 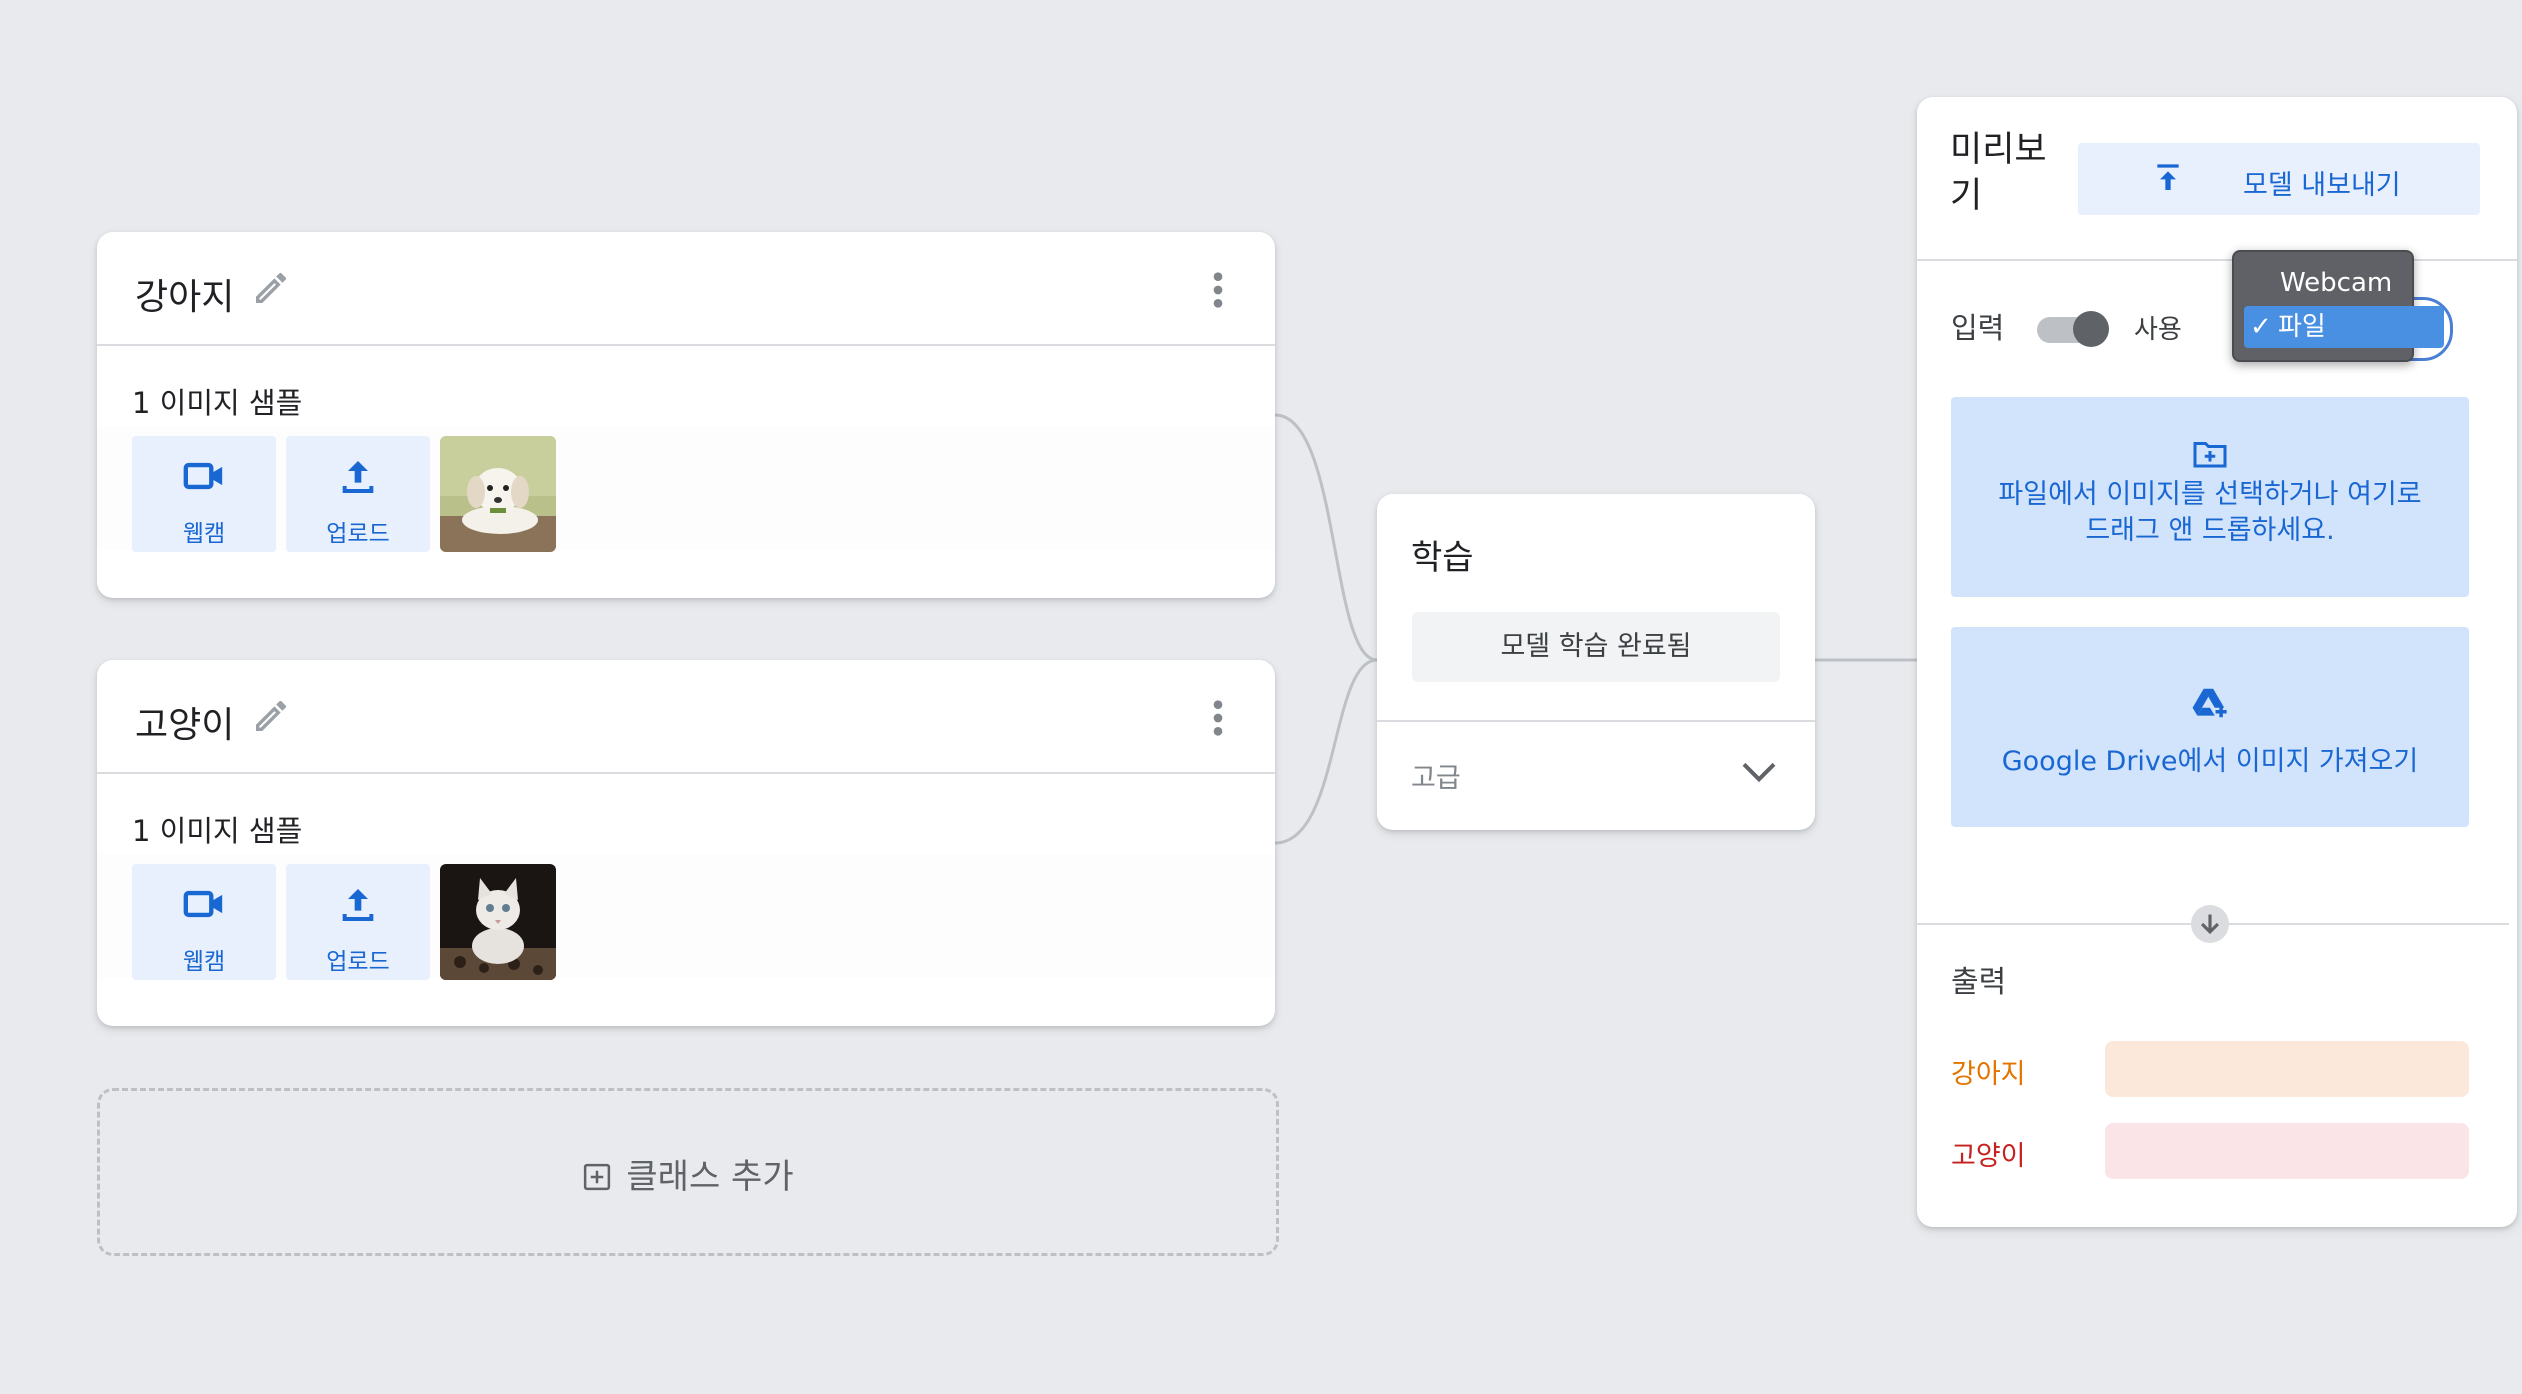 What do you see at coordinates (710, 1177) in the screenshot?
I see `add-class-label: 클래스 추가` at bounding box center [710, 1177].